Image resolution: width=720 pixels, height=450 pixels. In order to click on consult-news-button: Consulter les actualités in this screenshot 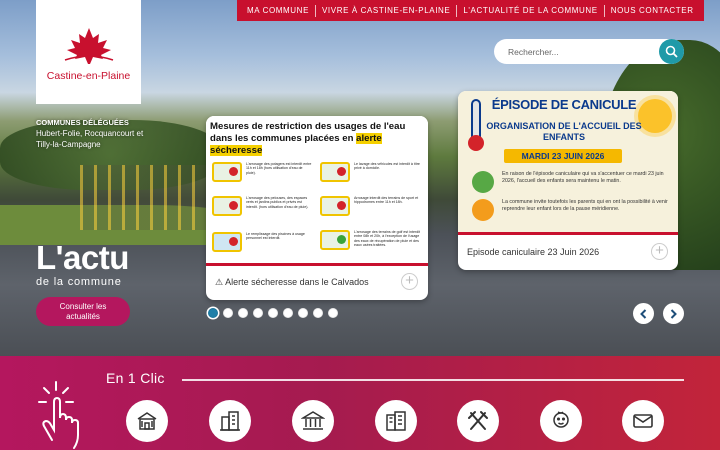, I will do `click(83, 311)`.